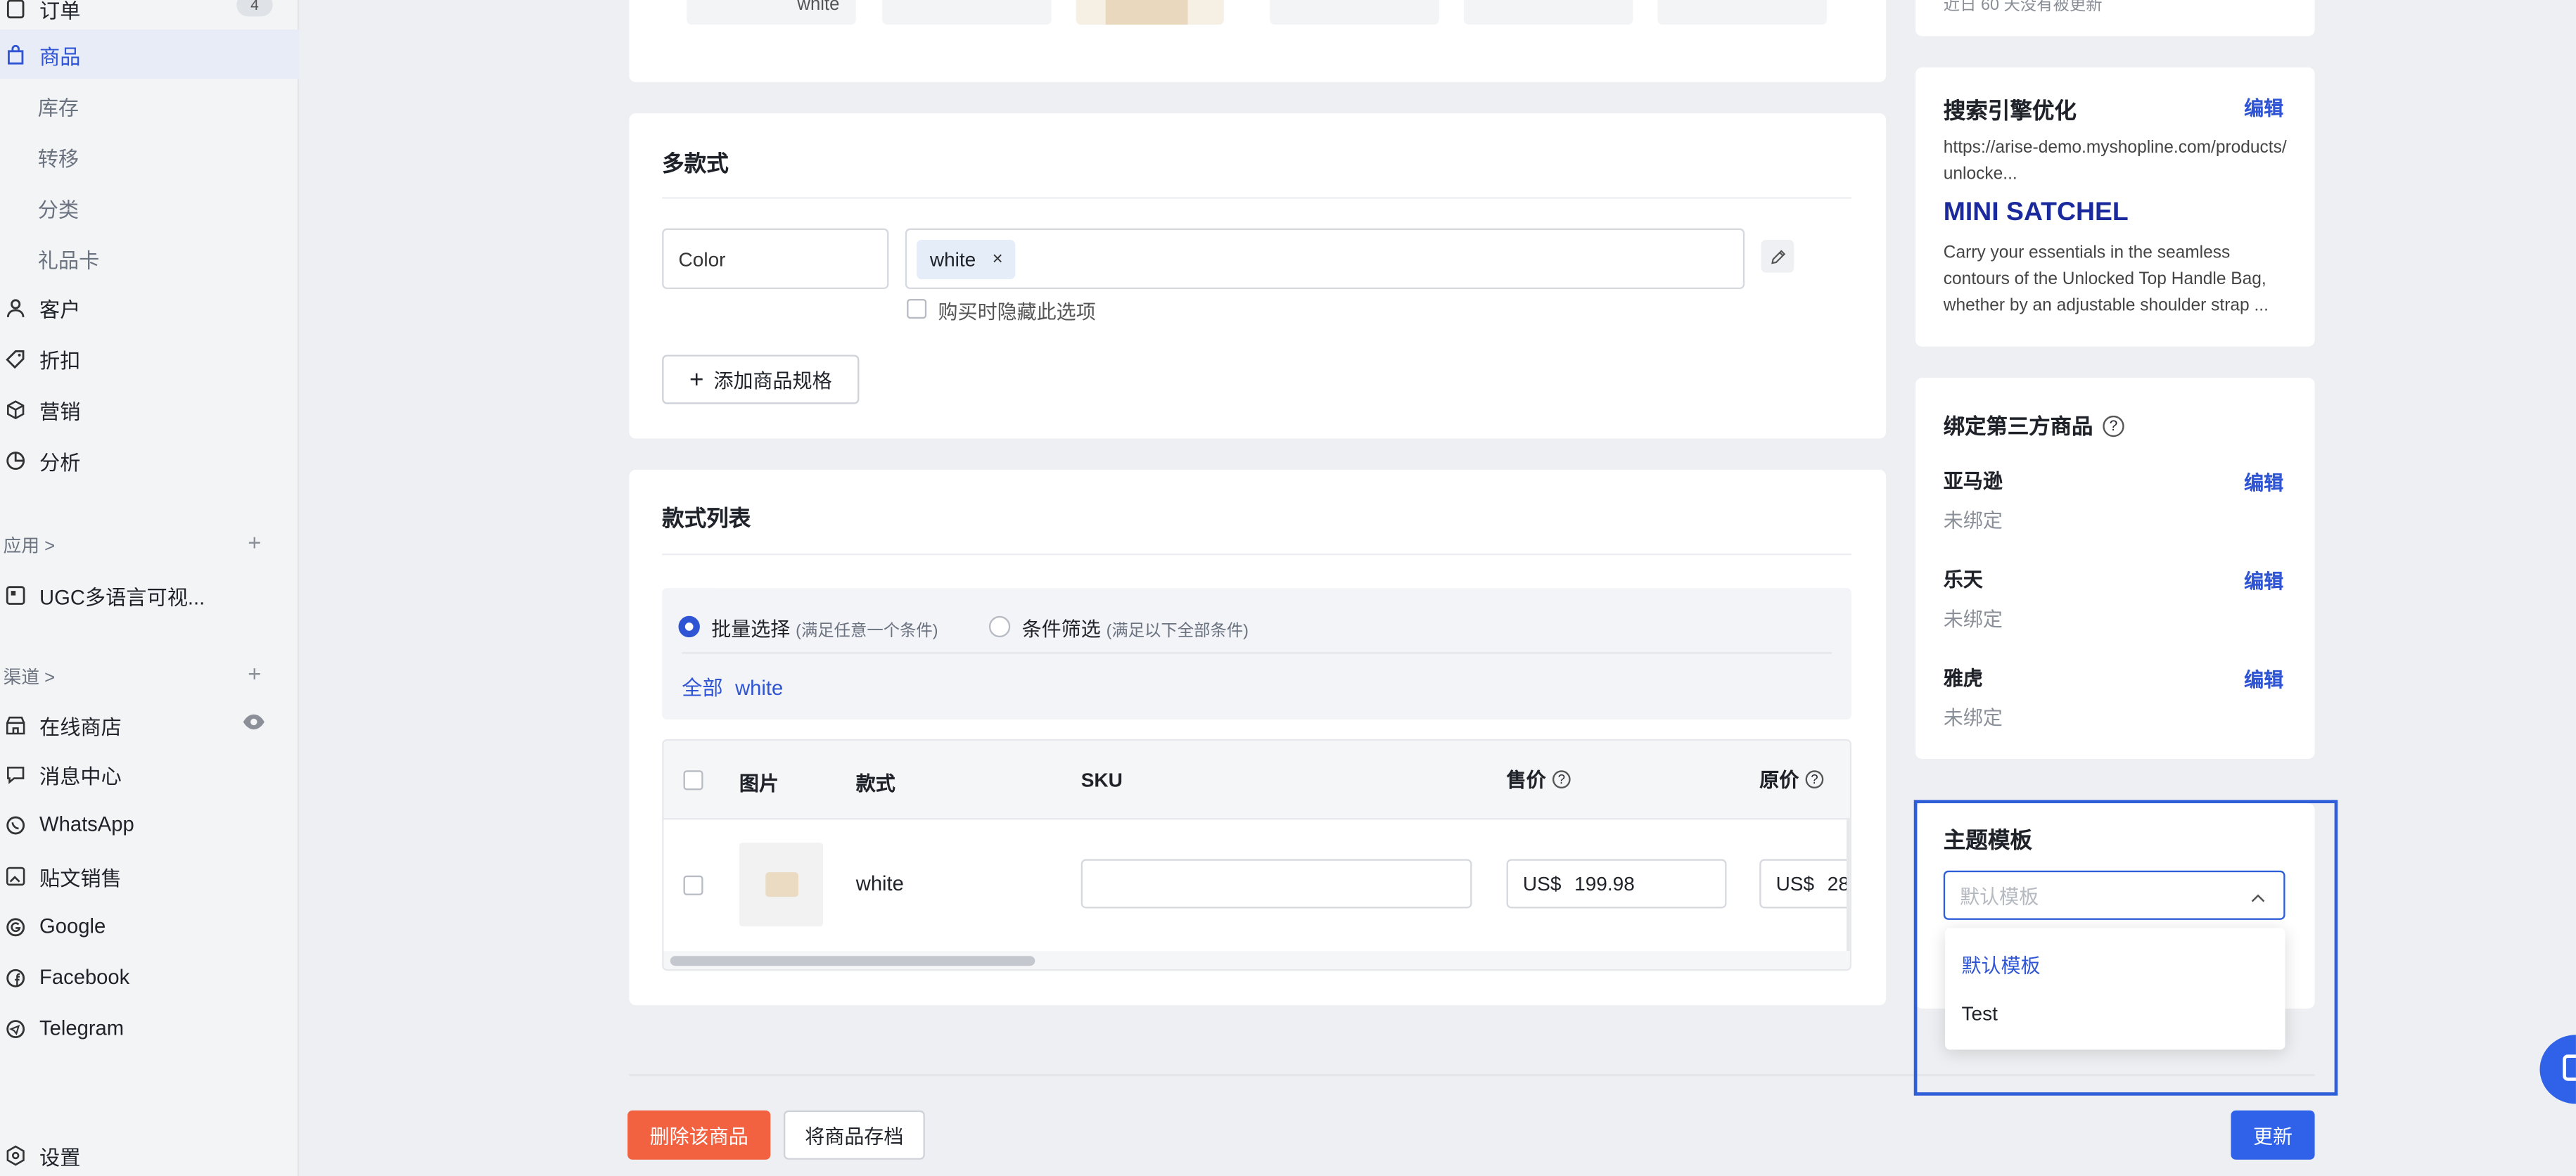 This screenshot has height=1176, width=2576. What do you see at coordinates (253, 725) in the screenshot?
I see `eye-icon` at bounding box center [253, 725].